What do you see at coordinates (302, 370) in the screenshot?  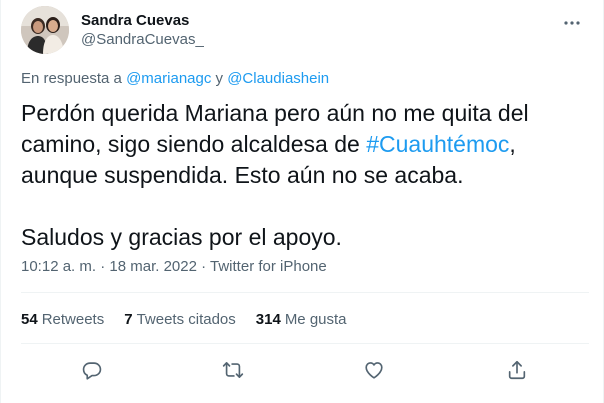 I see `tweet-actions` at bounding box center [302, 370].